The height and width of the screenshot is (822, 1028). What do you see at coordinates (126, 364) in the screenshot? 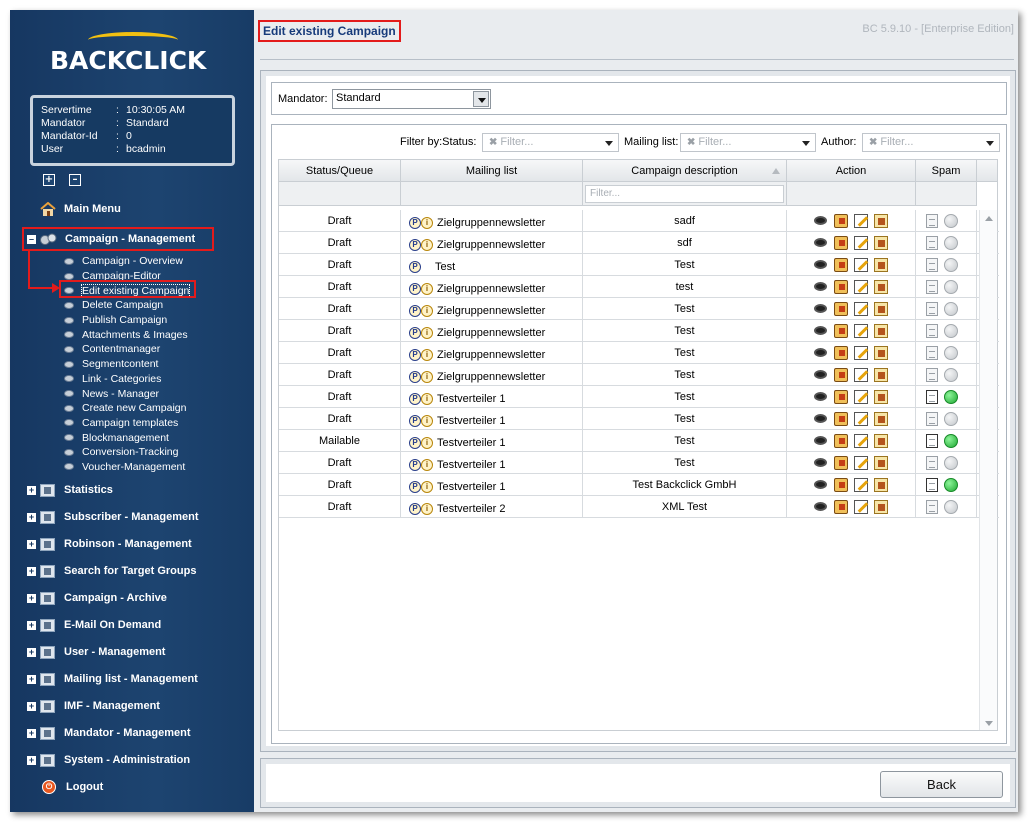
I see `submenu-item: Segmentcontent` at bounding box center [126, 364].